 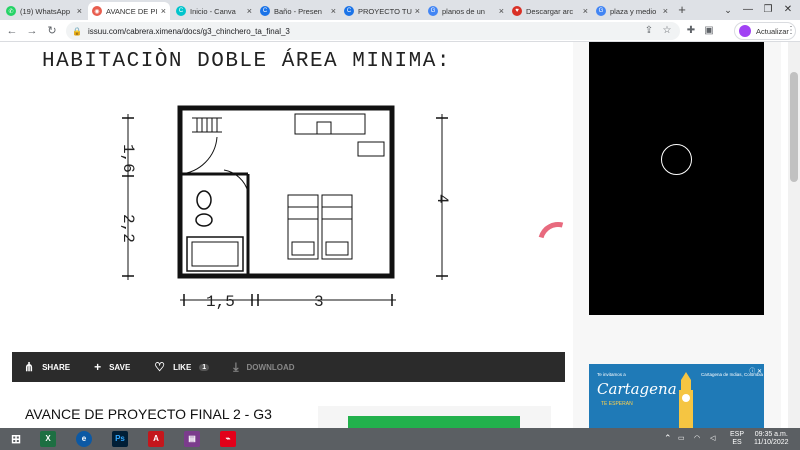 What do you see at coordinates (681, 439) in the screenshot?
I see `battery-icon: ▭` at bounding box center [681, 439].